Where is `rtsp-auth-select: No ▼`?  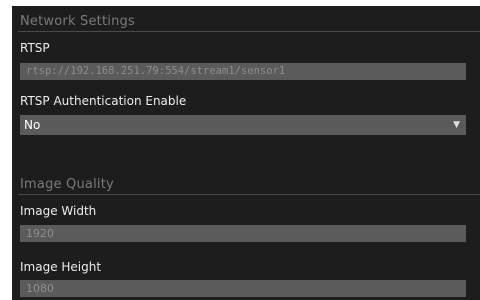 rtsp-auth-select: No ▼ is located at coordinates (243, 125).